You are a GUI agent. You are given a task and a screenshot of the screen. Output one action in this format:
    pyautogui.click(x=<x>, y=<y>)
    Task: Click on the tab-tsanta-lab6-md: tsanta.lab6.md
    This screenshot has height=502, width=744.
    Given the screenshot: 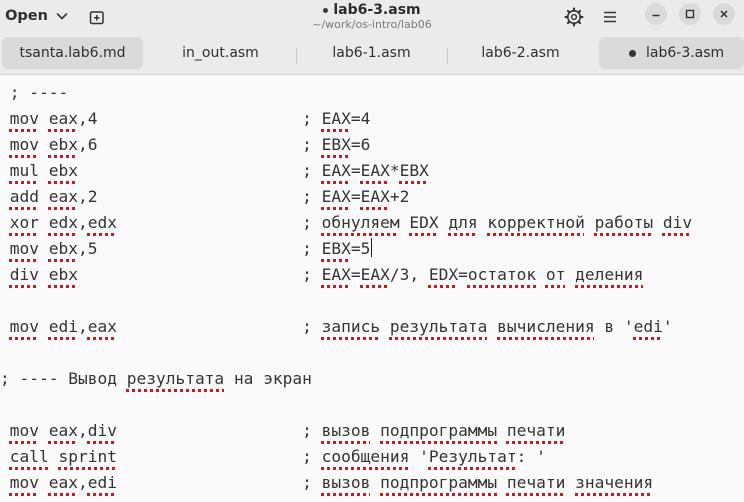 What is the action you would take?
    pyautogui.click(x=72, y=53)
    